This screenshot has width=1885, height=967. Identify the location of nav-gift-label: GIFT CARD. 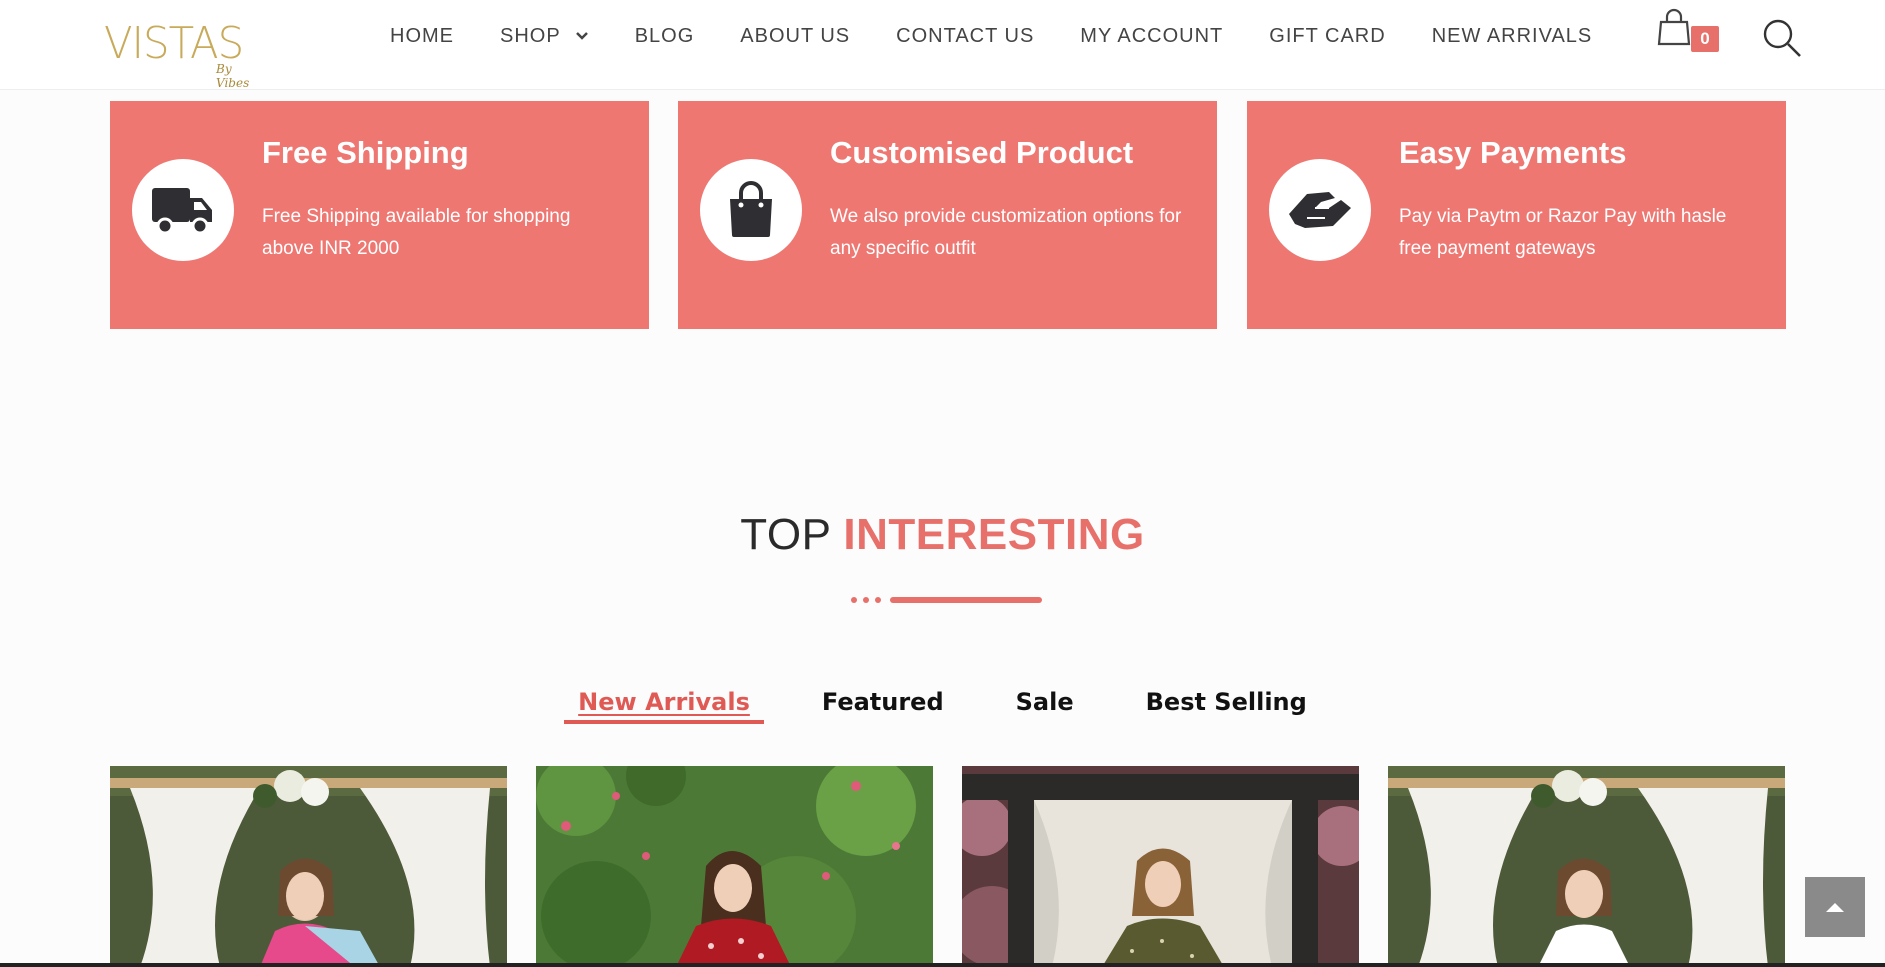
(1327, 35).